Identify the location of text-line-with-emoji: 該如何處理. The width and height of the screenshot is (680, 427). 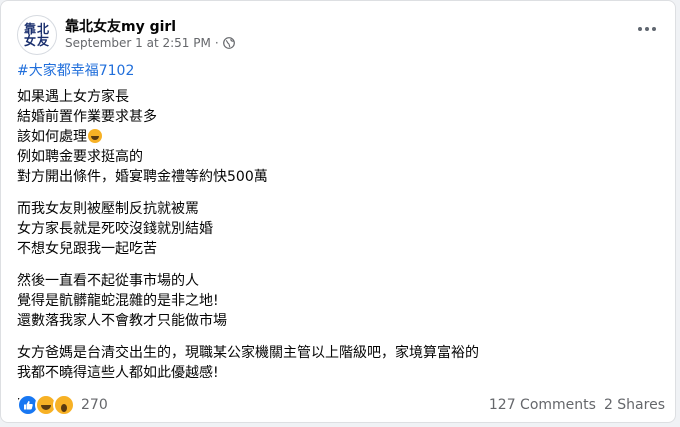
(337, 137).